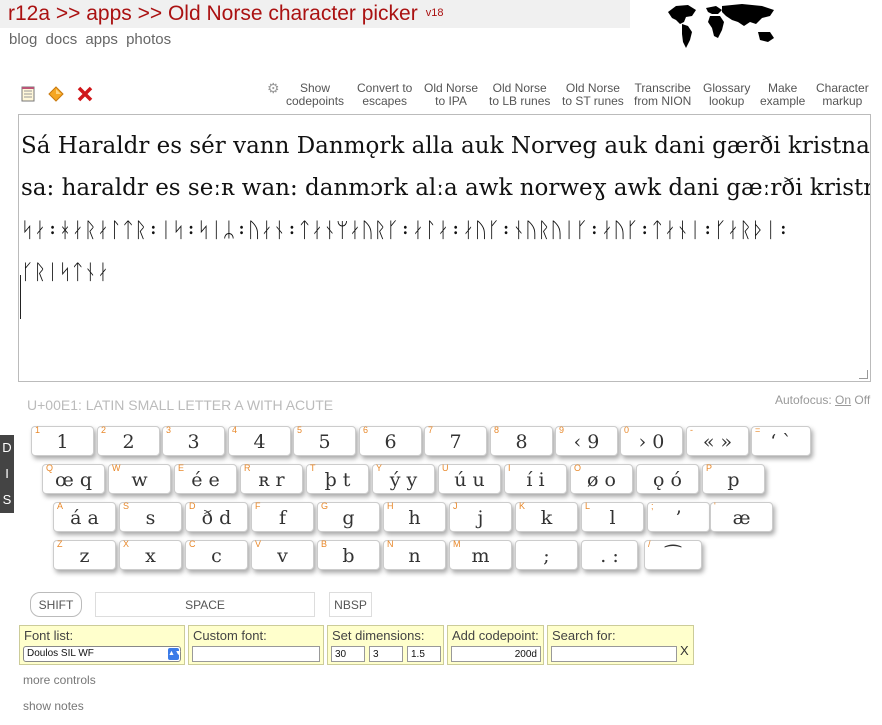 Image resolution: width=882 pixels, height=725 pixels. Describe the element at coordinates (73, 478) in the screenshot. I see `key: Qœ q` at that location.